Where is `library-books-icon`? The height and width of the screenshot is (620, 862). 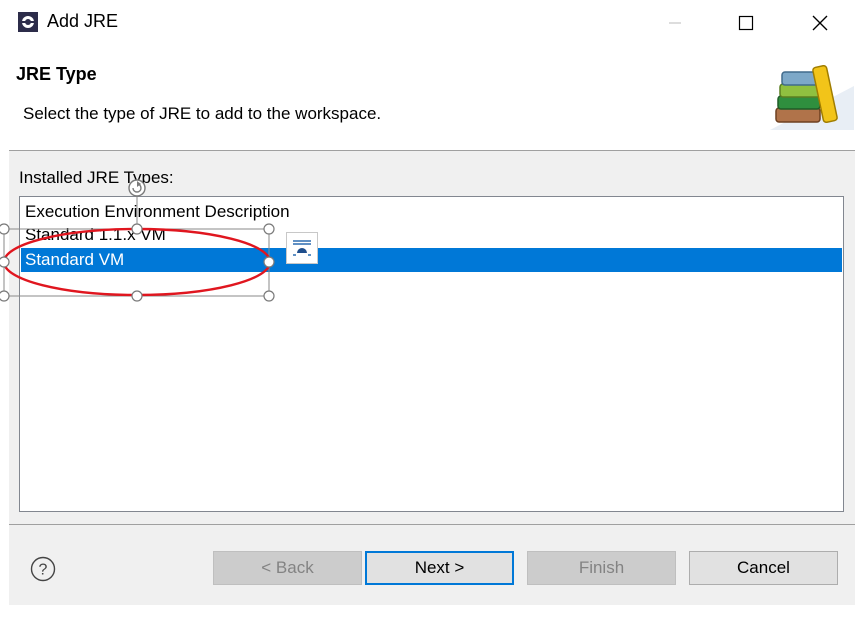
library-books-icon is located at coordinates (812, 97).